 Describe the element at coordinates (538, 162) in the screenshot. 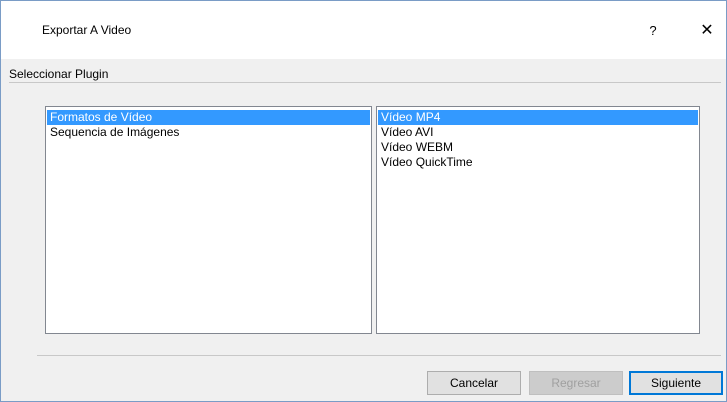

I see `format-item-quicktime: Vídeo QuickTime` at that location.